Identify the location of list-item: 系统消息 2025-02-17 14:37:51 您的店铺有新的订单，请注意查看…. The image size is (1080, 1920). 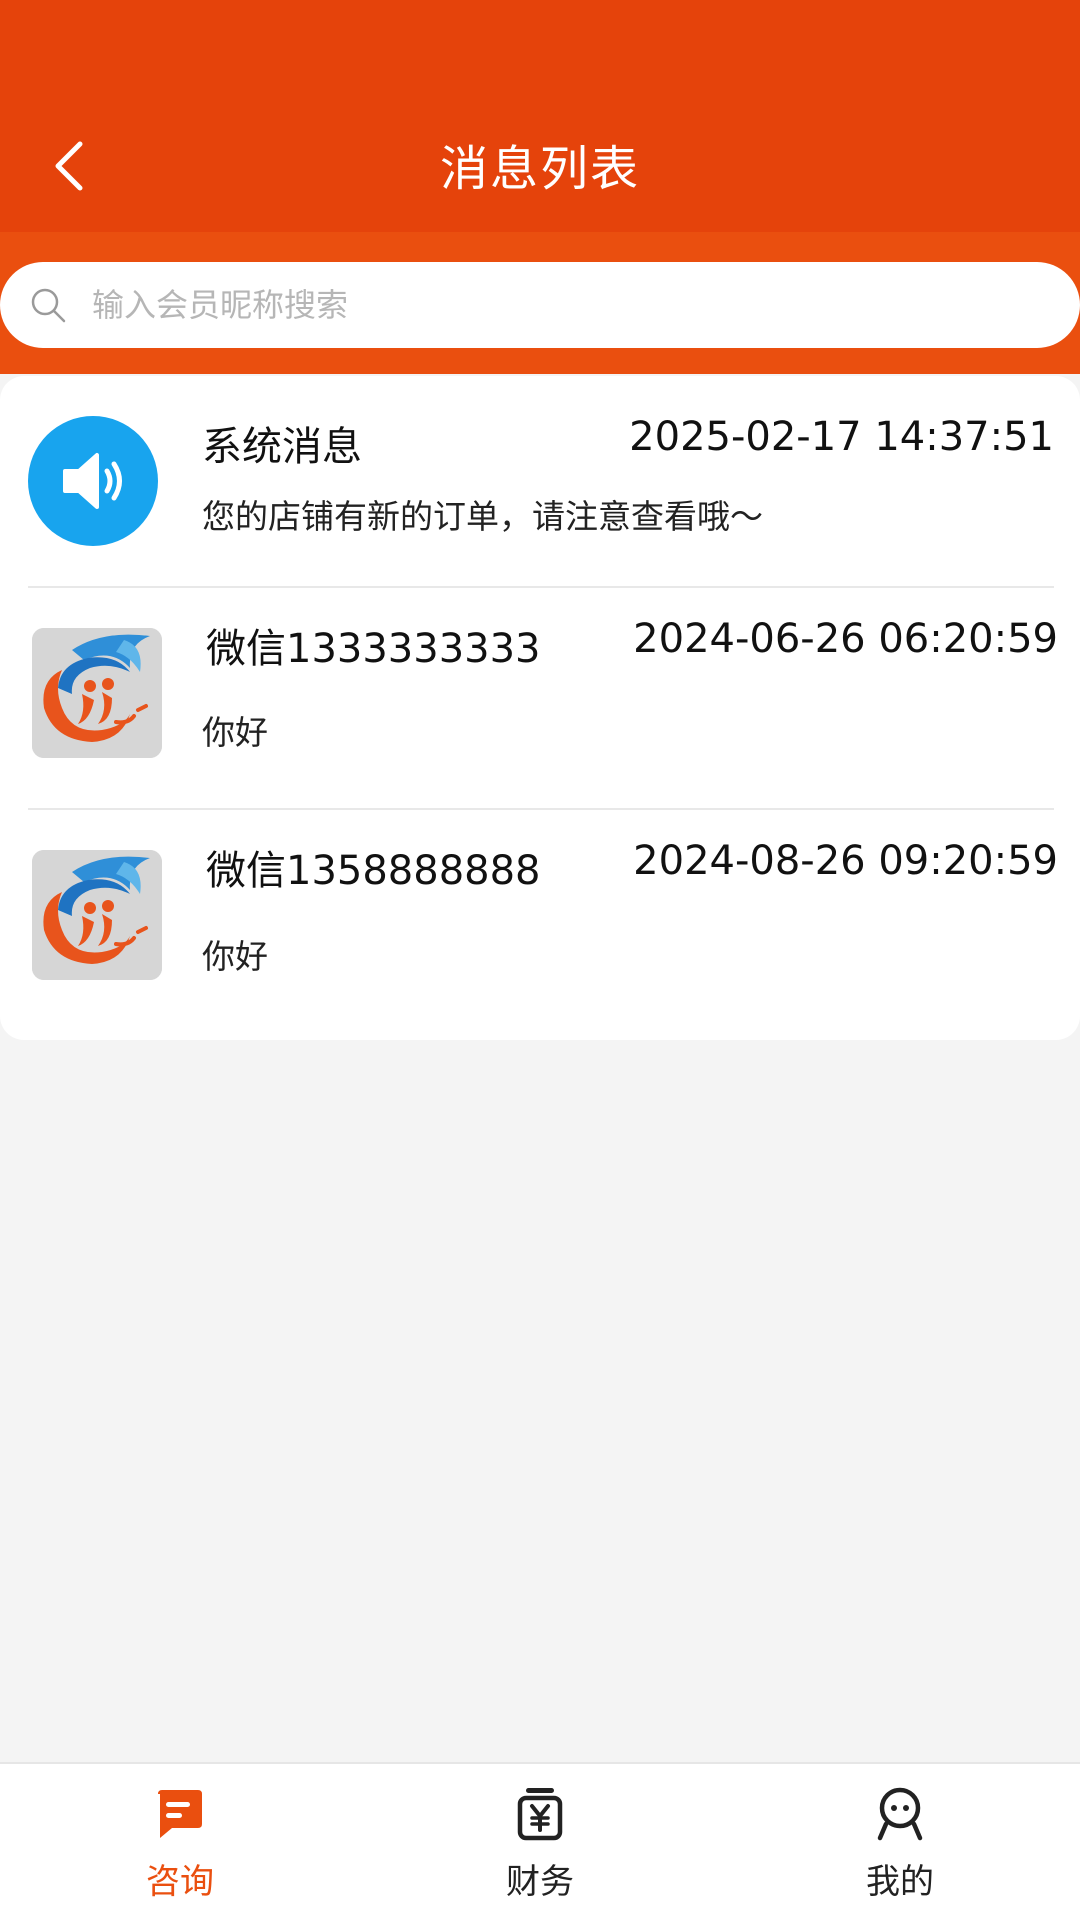
(540, 481).